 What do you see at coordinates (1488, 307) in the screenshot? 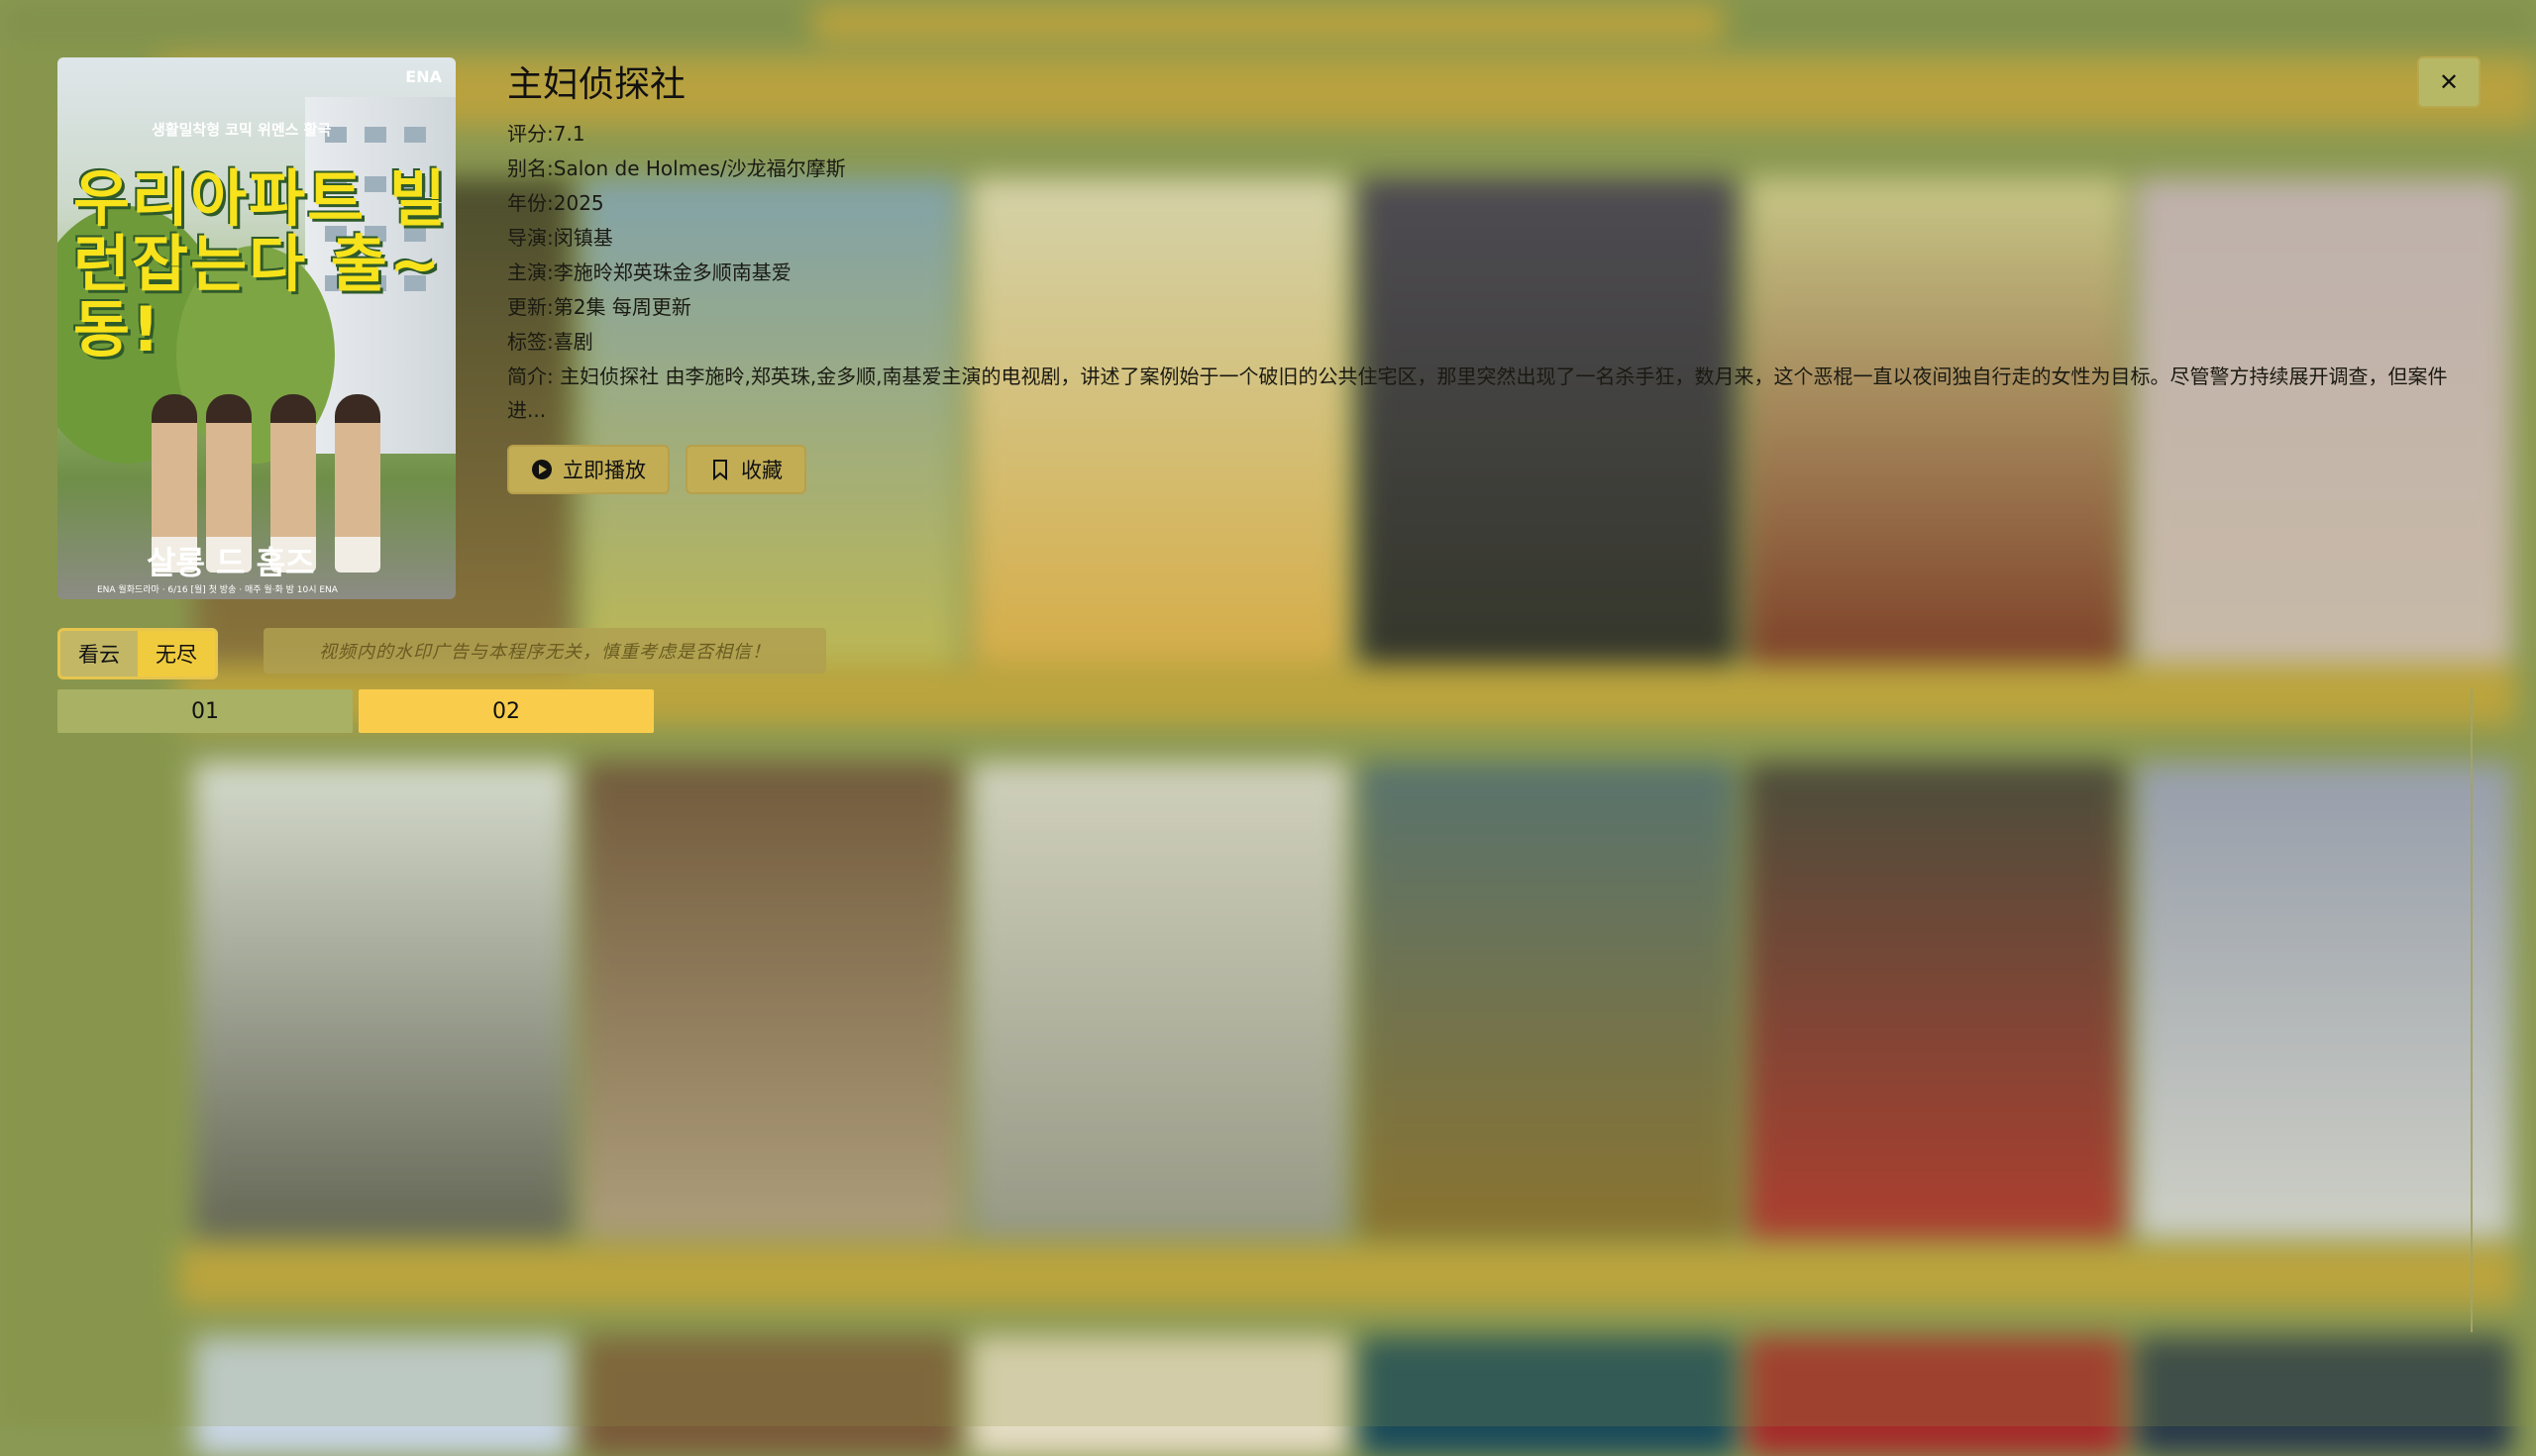
I see `update-row: 更新:第2集 每周更新` at bounding box center [1488, 307].